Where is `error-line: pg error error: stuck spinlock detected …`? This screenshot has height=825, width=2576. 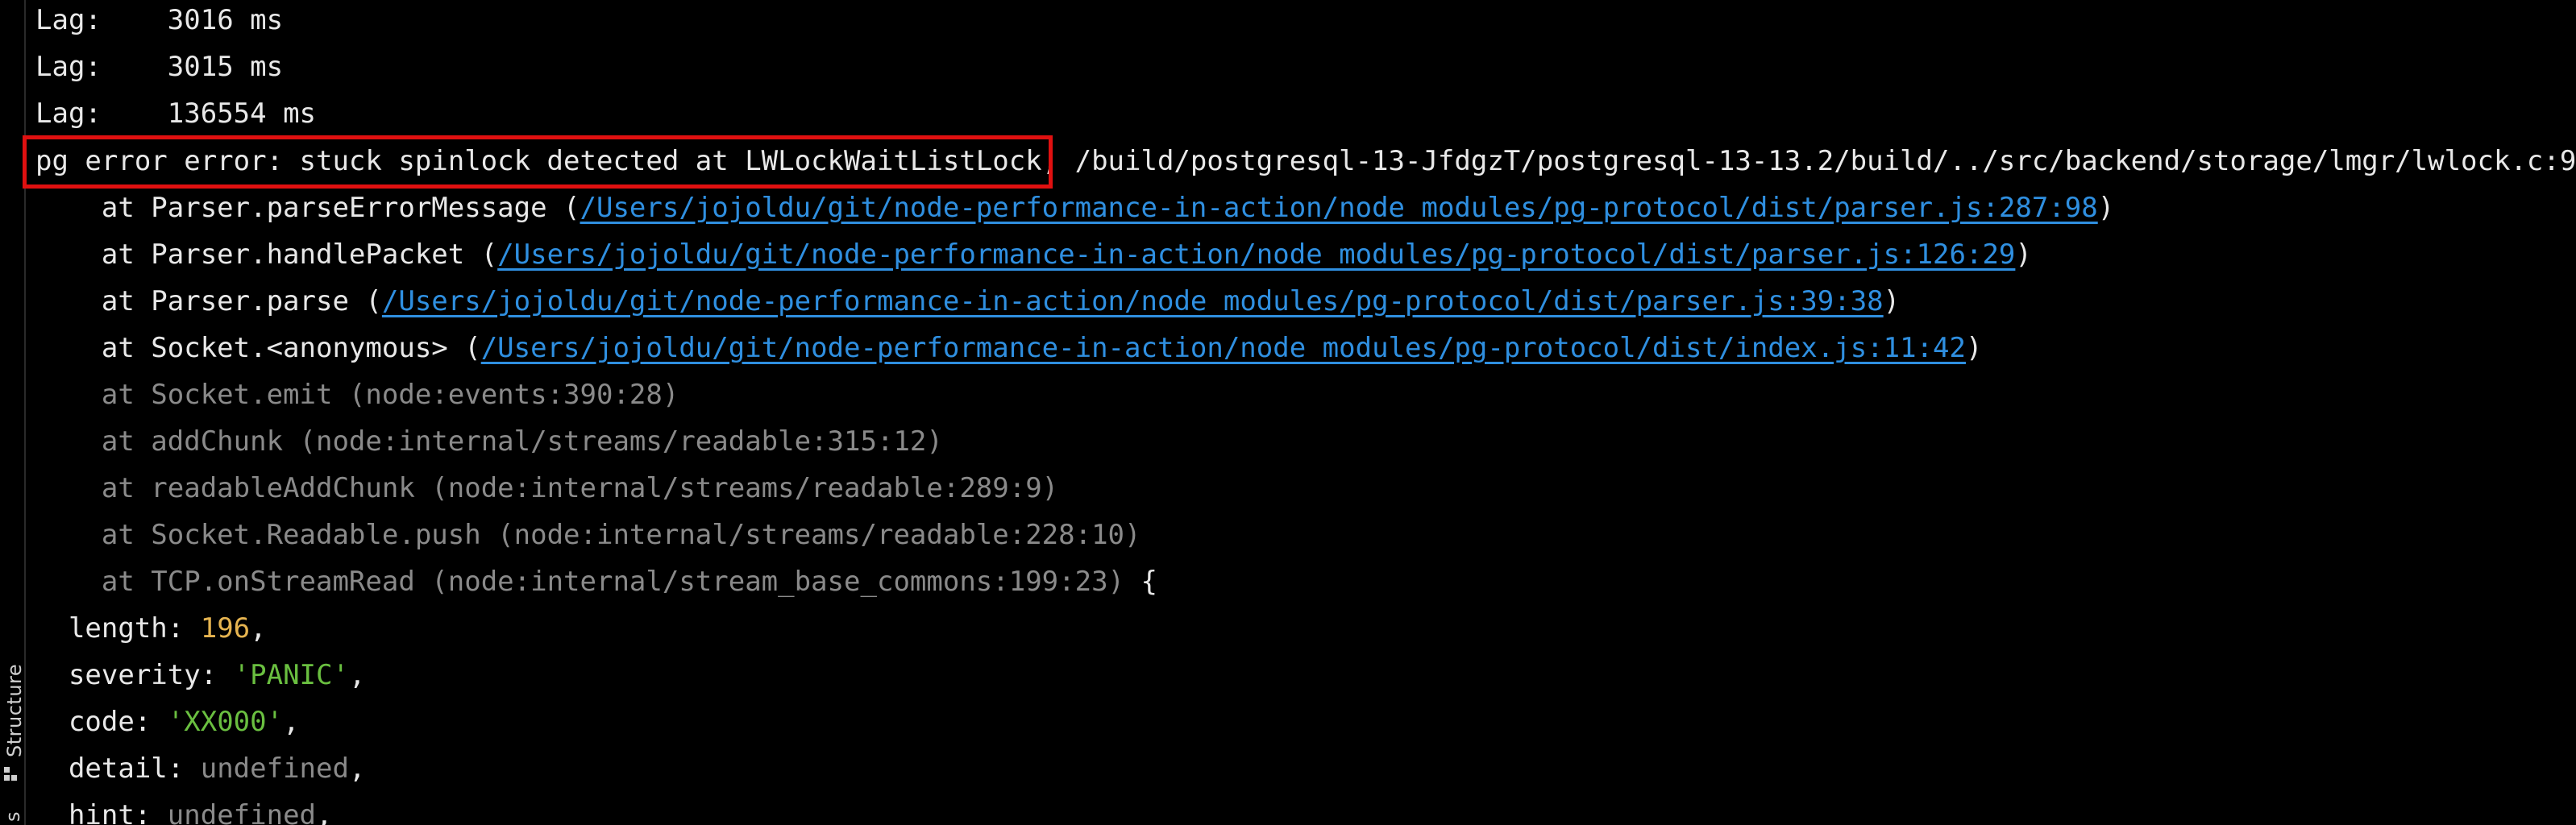
error-line: pg error error: stuck spinlock detected … is located at coordinates (1305, 161).